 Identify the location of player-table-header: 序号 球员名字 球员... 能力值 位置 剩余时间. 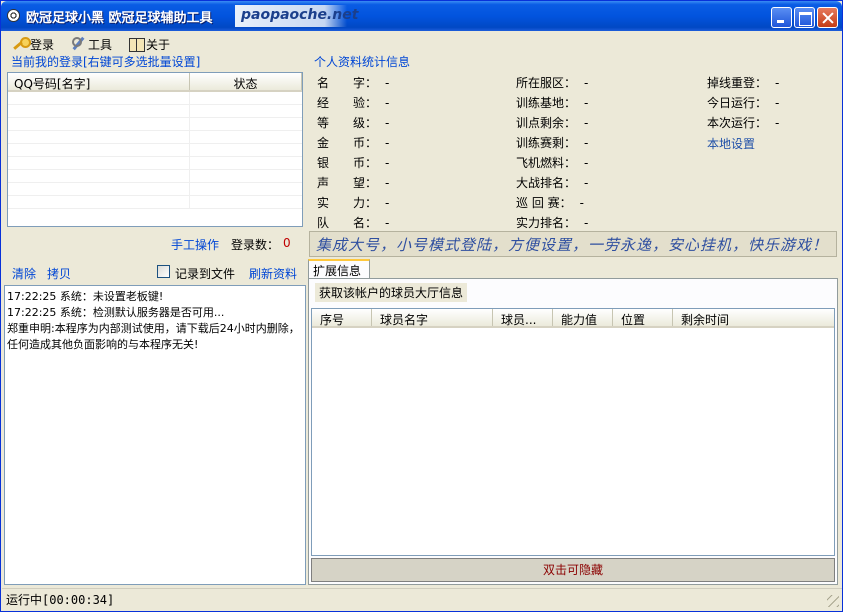
(573, 318).